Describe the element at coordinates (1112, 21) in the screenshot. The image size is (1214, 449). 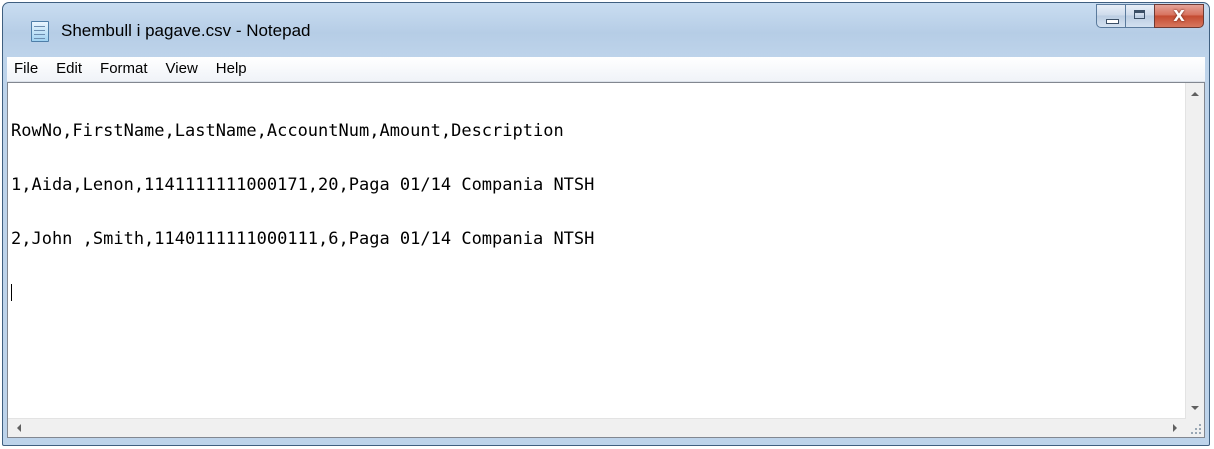
I see `minimize-icon` at that location.